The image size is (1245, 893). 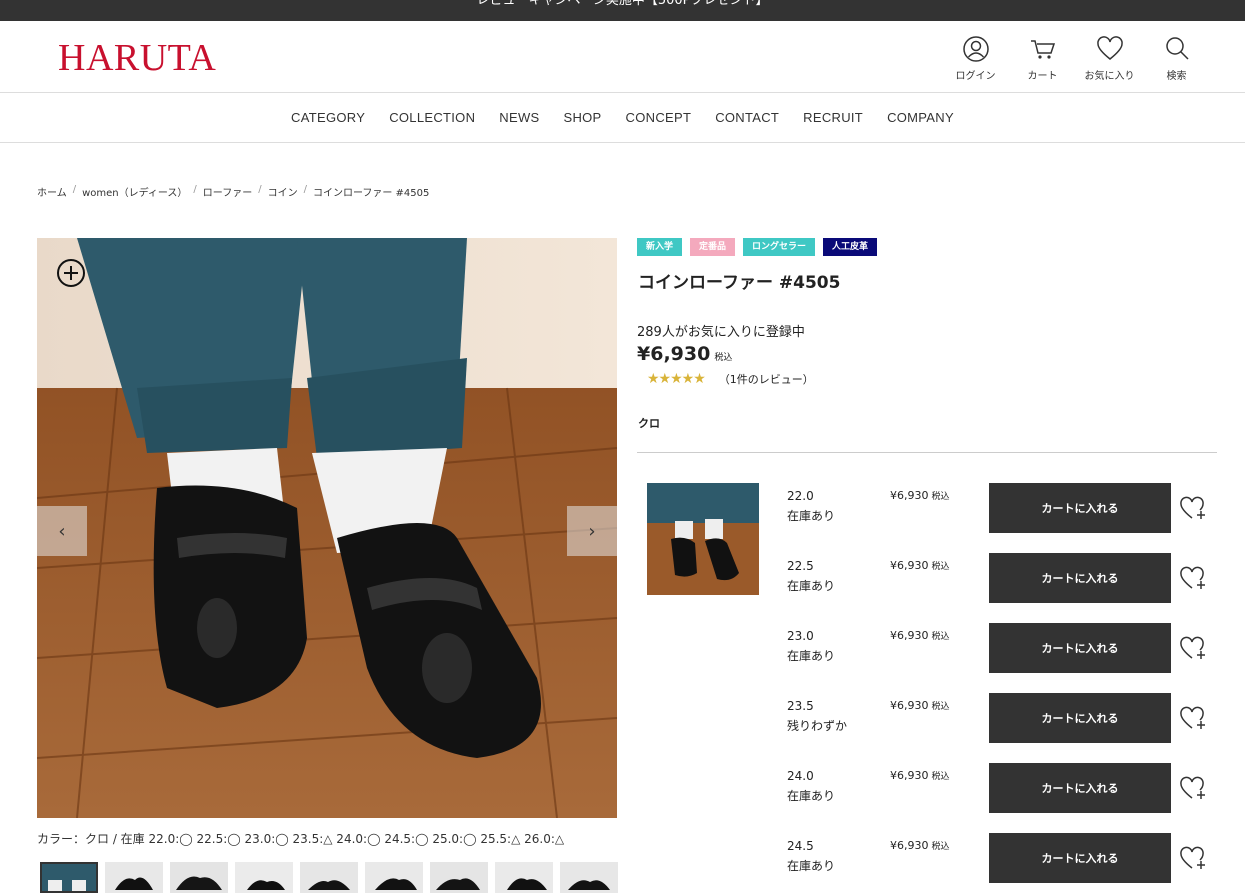 I want to click on gallery-next-button: ›, so click(x=592, y=531).